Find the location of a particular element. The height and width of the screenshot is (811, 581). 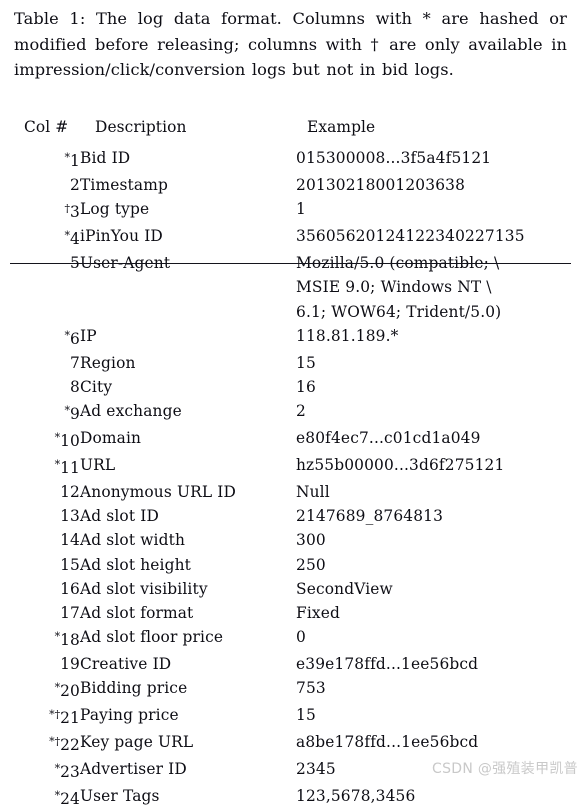

col-number: 7 is located at coordinates (75, 362).